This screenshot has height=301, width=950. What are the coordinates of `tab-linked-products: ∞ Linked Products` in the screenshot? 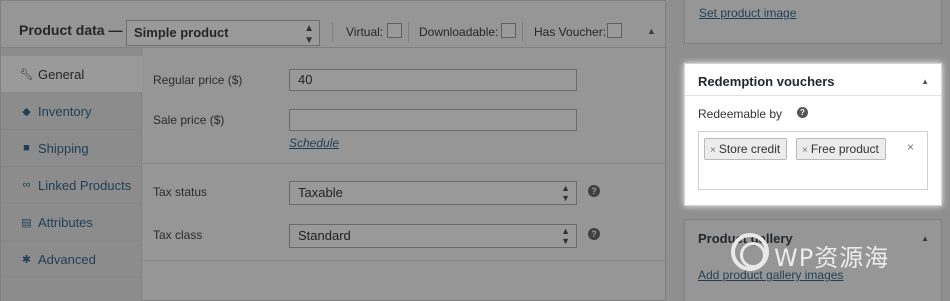 It's located at (71, 185).